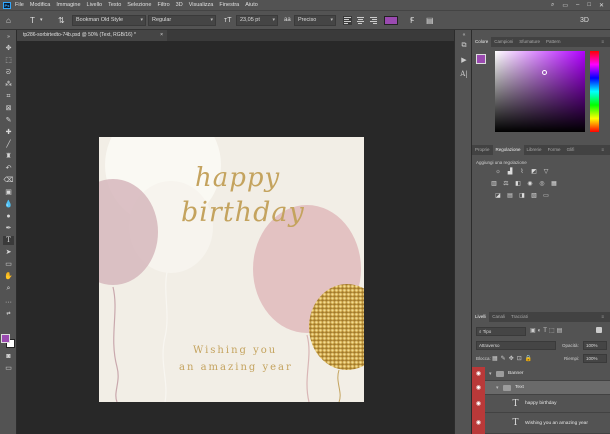 This screenshot has height=434, width=610. What do you see at coordinates (8, 168) in the screenshot?
I see `history-brush-tool-icon: ↶` at bounding box center [8, 168].